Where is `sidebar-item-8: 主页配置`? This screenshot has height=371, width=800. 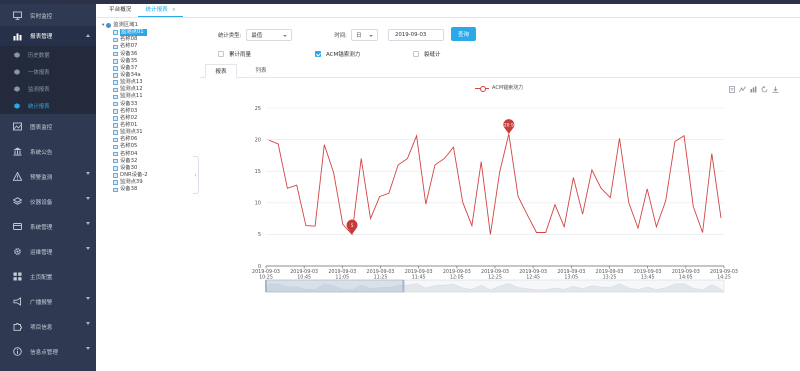 sidebar-item-8: 主页配置 is located at coordinates (48, 276).